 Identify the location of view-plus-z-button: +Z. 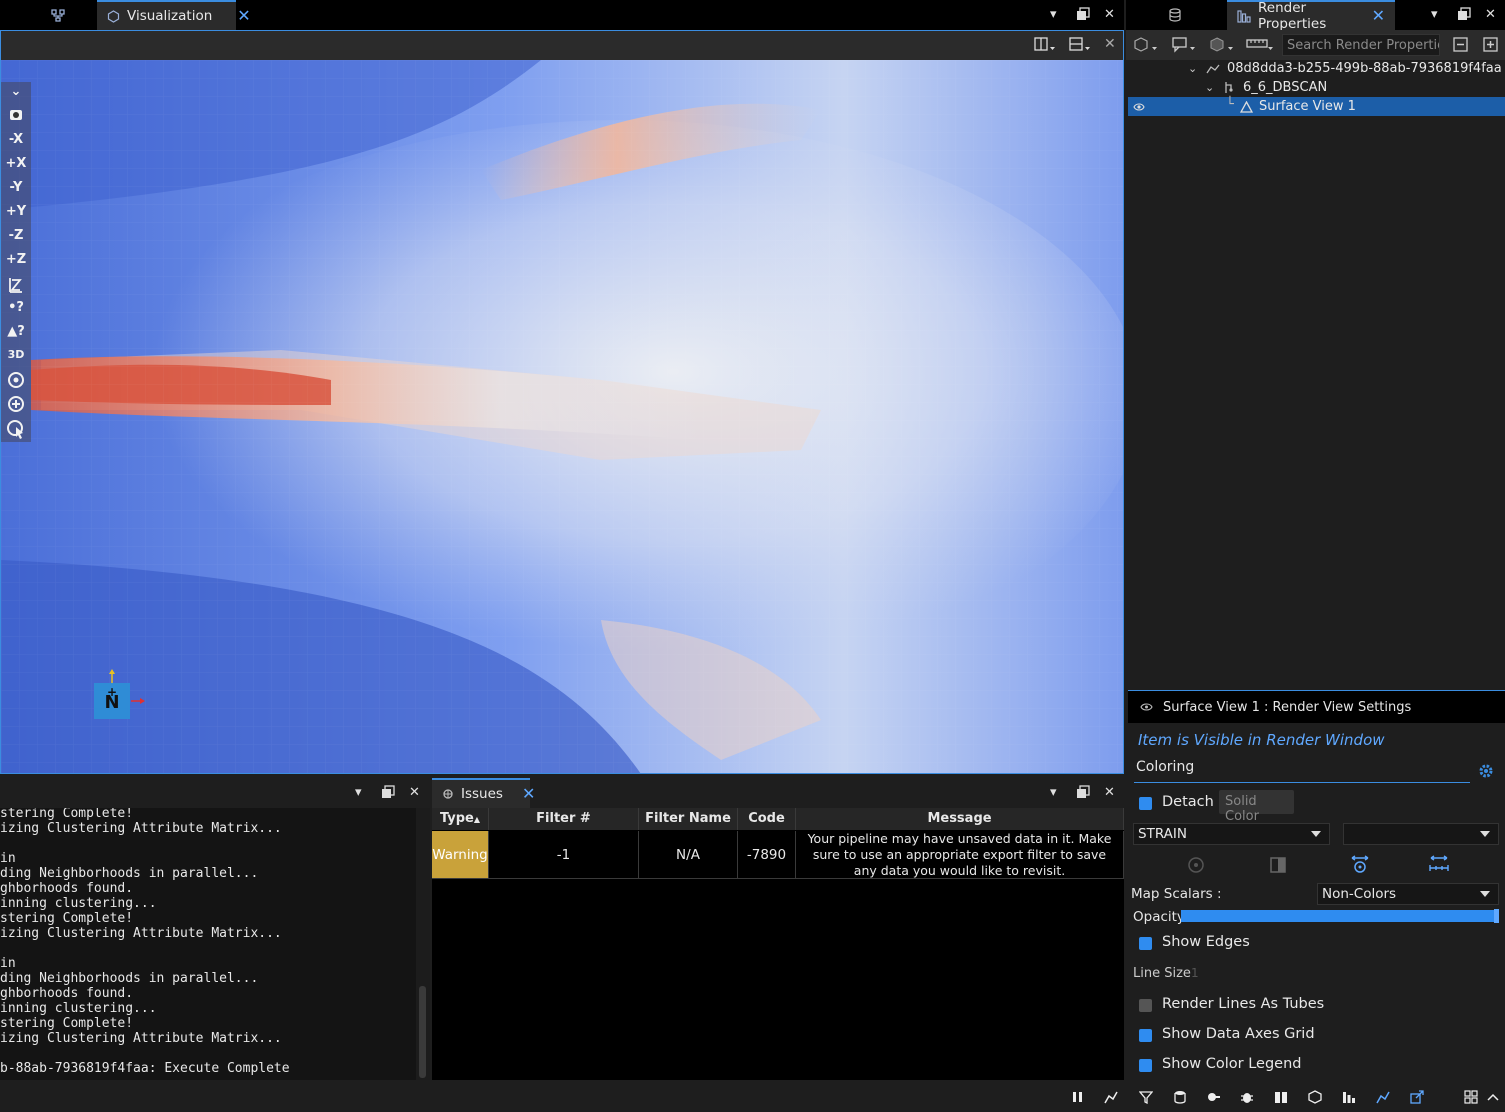
(16, 259).